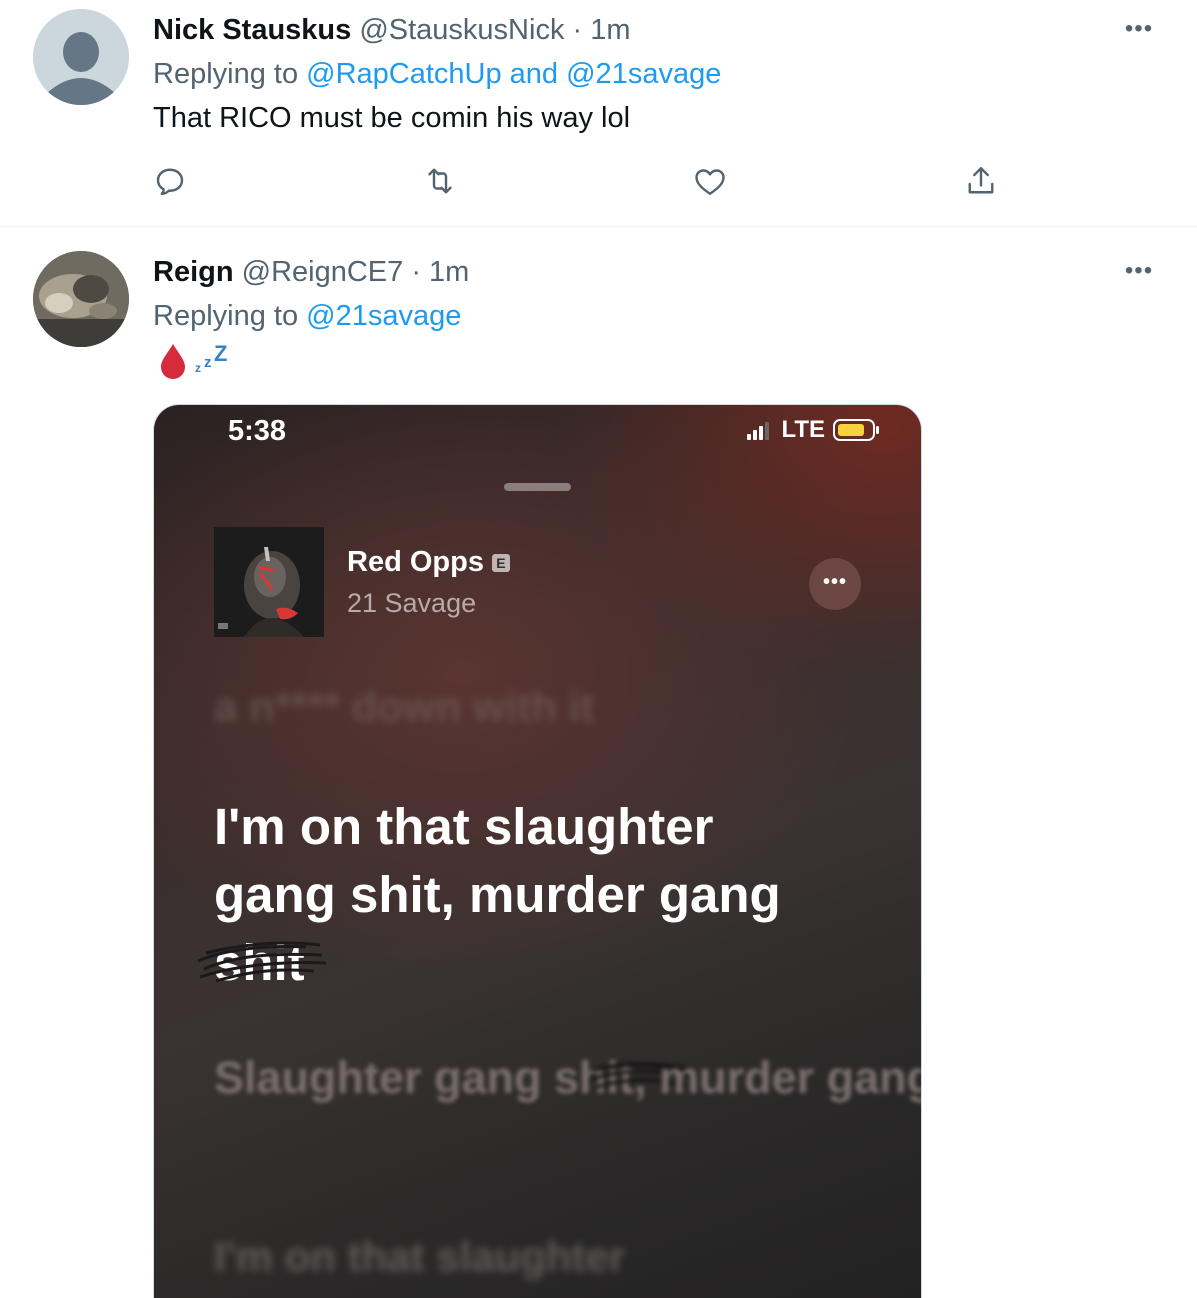  I want to click on song-title: Red Opps E, so click(428, 562).